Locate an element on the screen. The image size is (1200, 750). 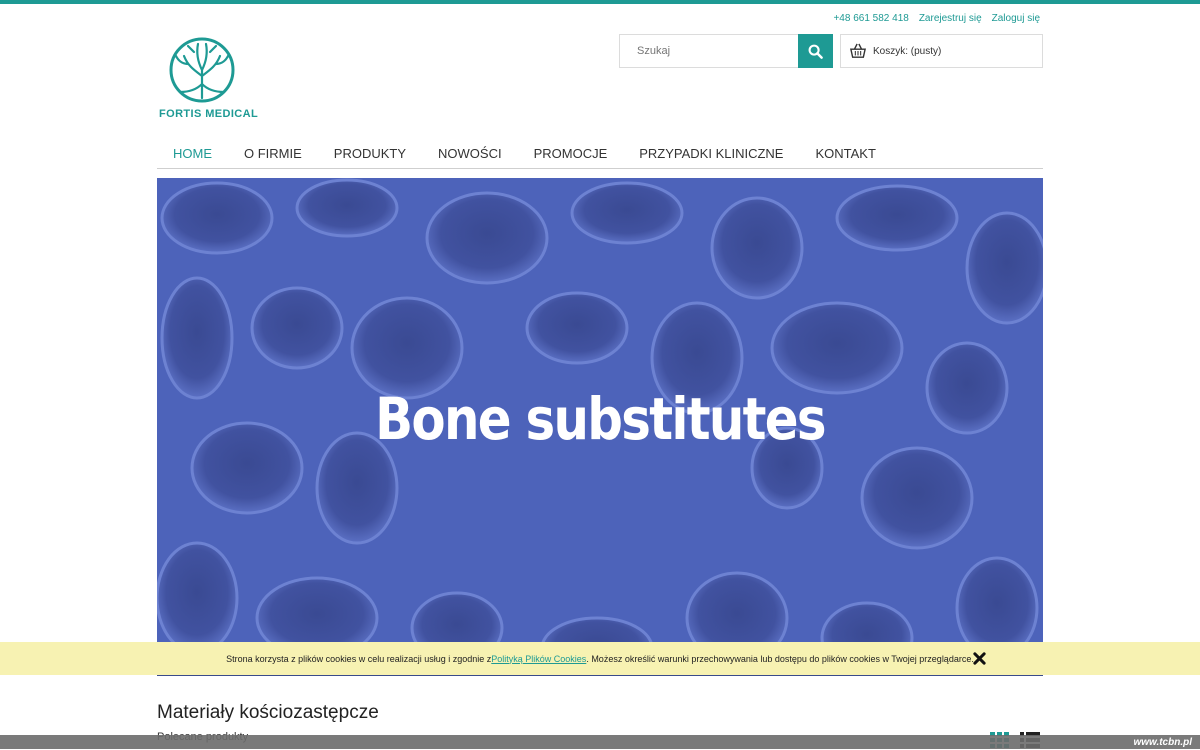
search-button is located at coordinates (815, 51).